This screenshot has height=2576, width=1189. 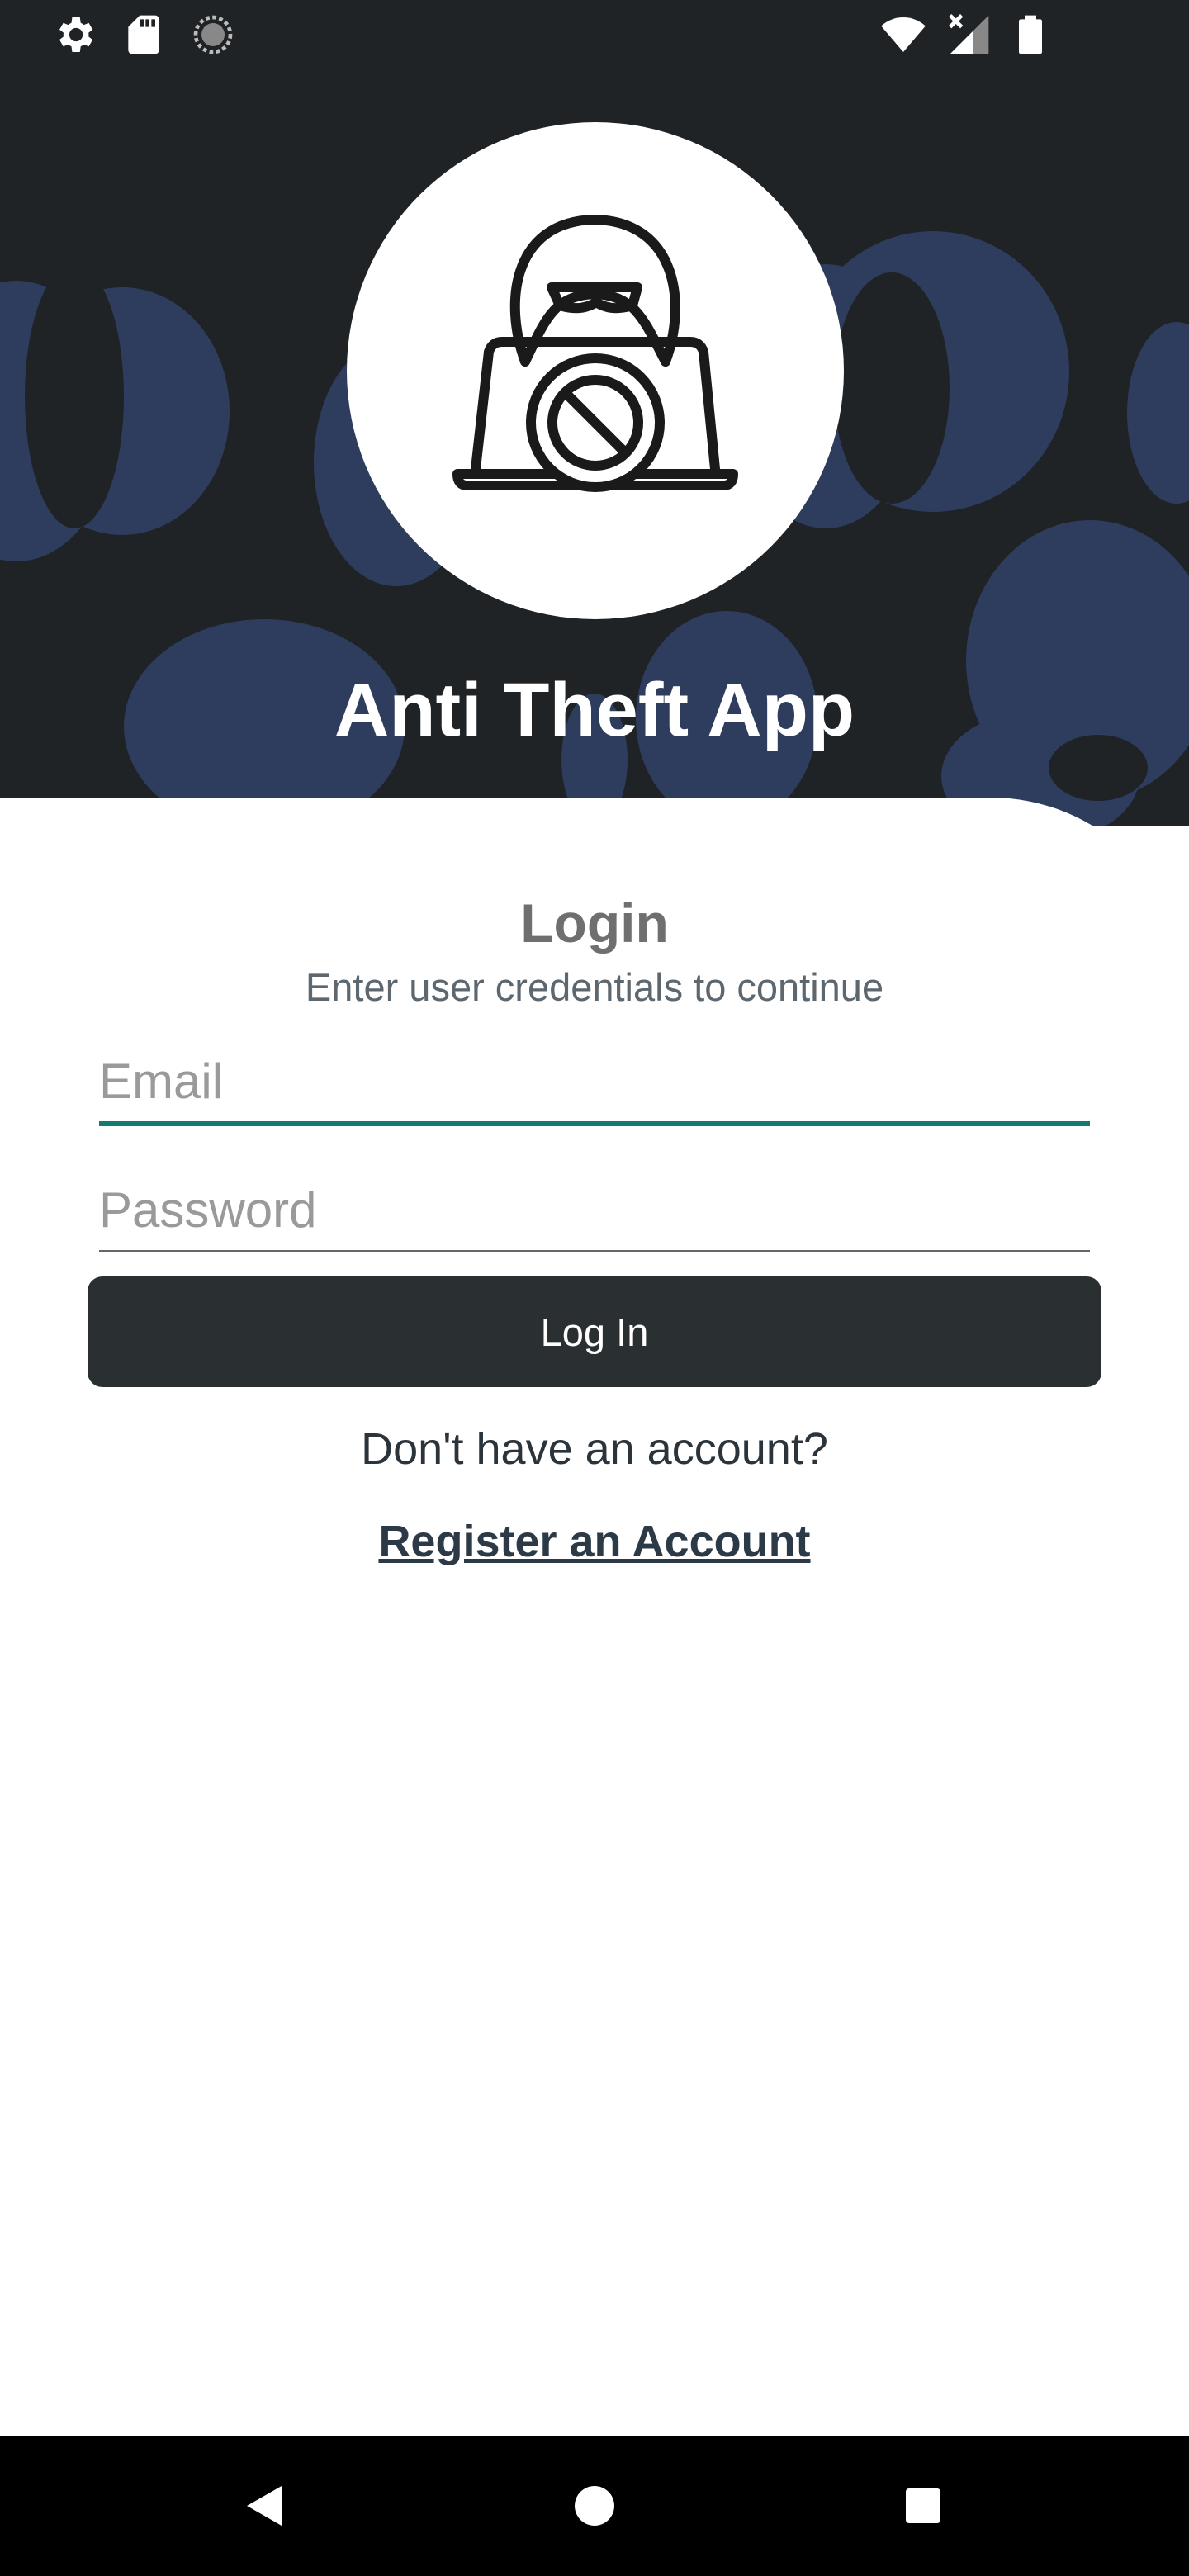 I want to click on register-link: Register an Account, so click(x=594, y=1541).